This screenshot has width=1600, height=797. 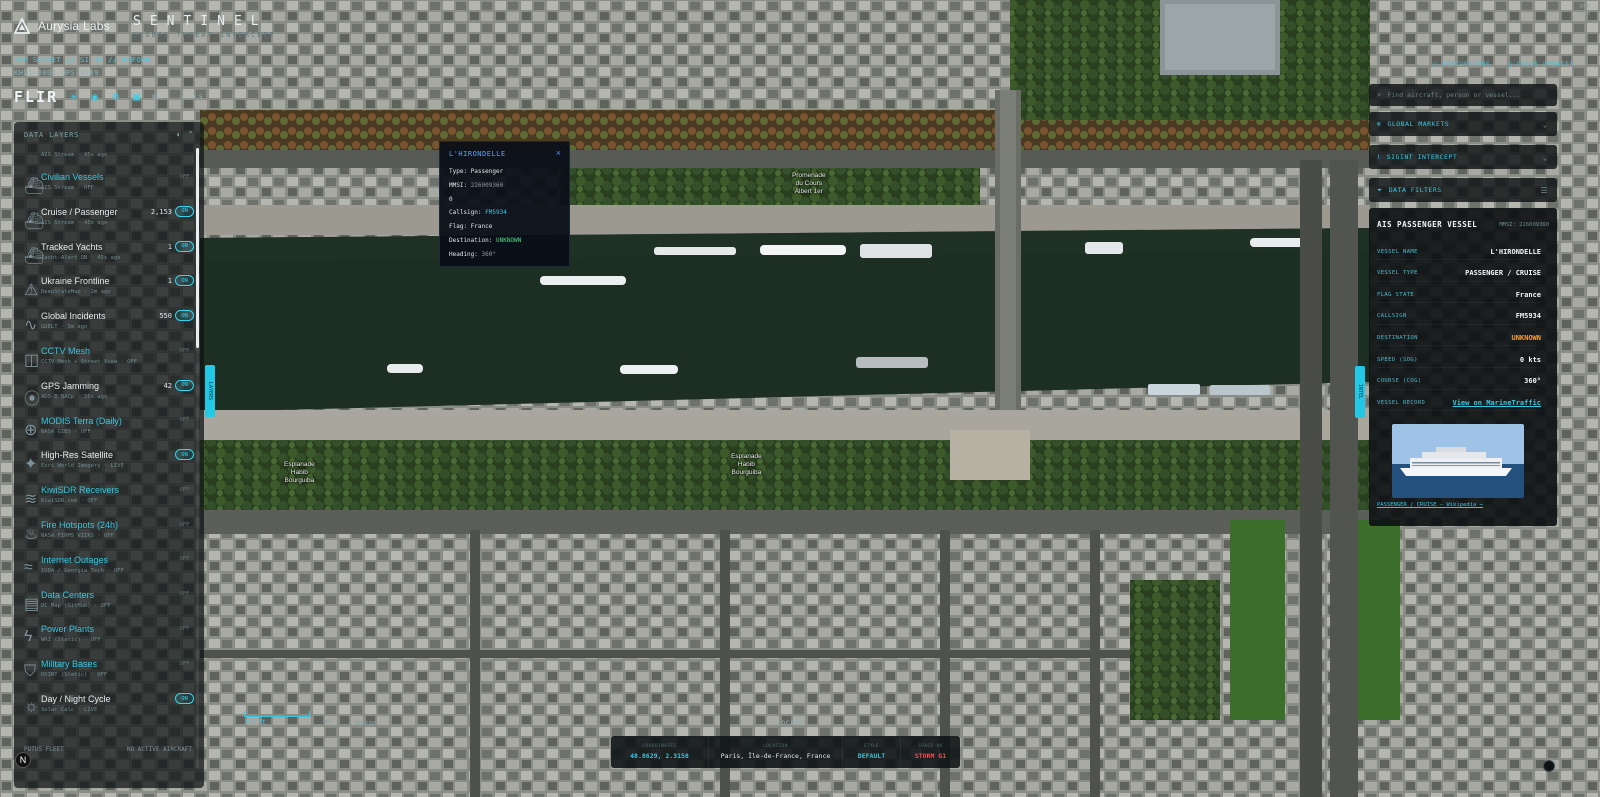 I want to click on measure-button: ✎ MEASURE, so click(x=362, y=724).